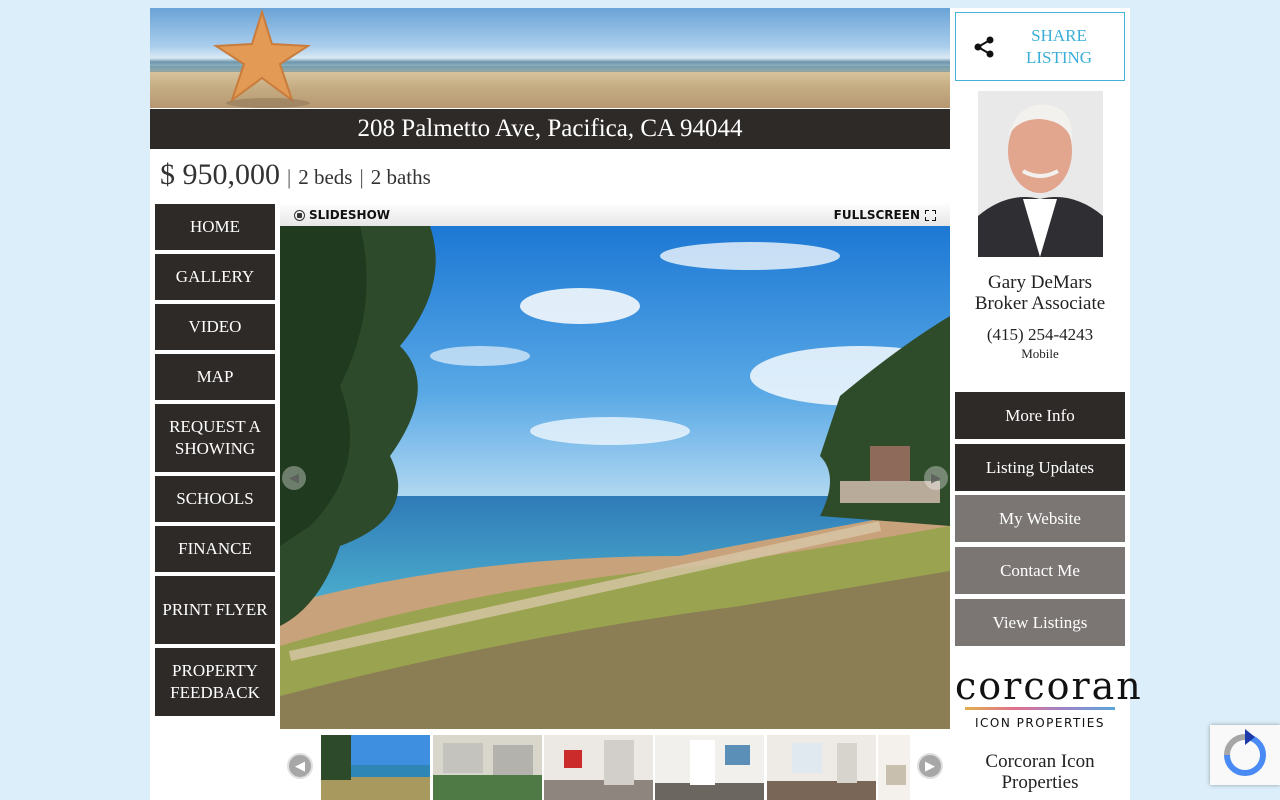  What do you see at coordinates (350, 215) in the screenshot?
I see `slideshow-label: SLIDESHOW` at bounding box center [350, 215].